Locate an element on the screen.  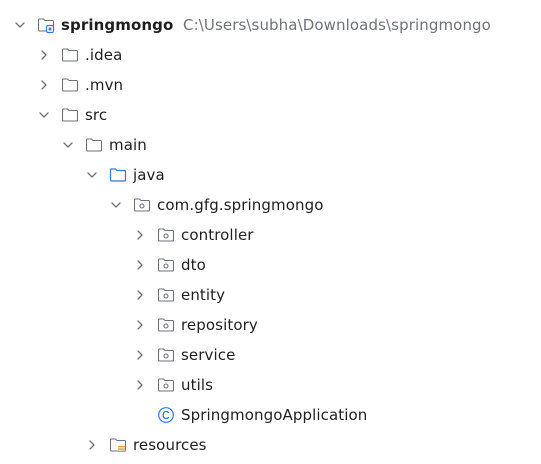
project-path: C:\Users\subha\Downloads\springmongo is located at coordinates (337, 25).